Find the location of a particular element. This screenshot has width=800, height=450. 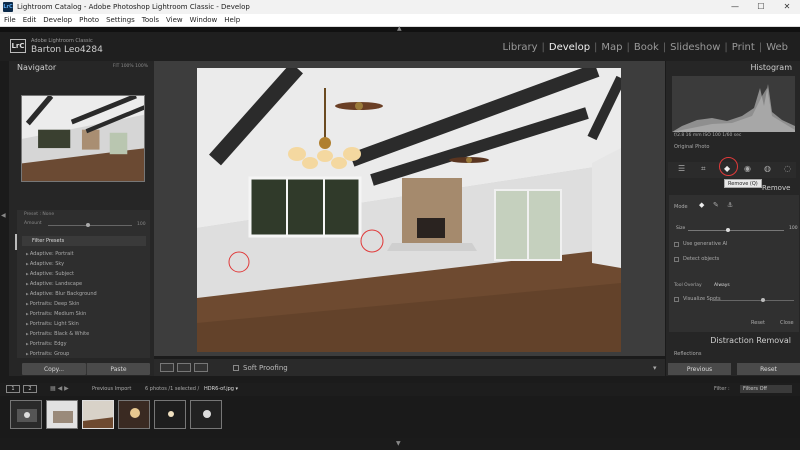

before-after-icon is located at coordinates (184, 367).